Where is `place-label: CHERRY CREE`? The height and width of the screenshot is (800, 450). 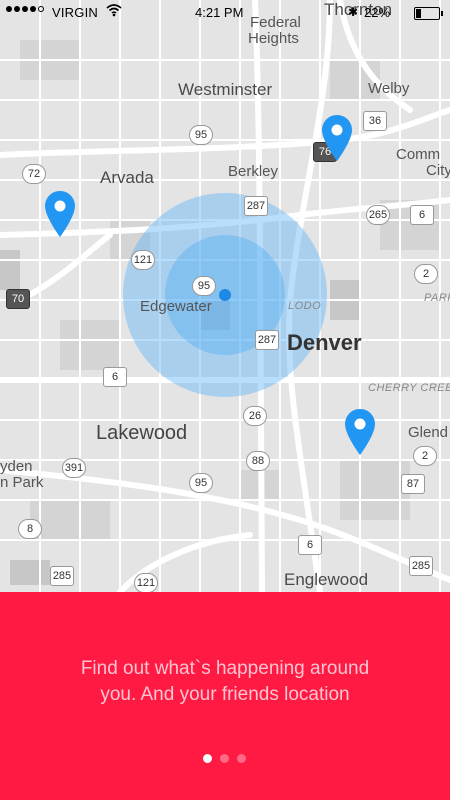
place-label: CHERRY CREE is located at coordinates (409, 388).